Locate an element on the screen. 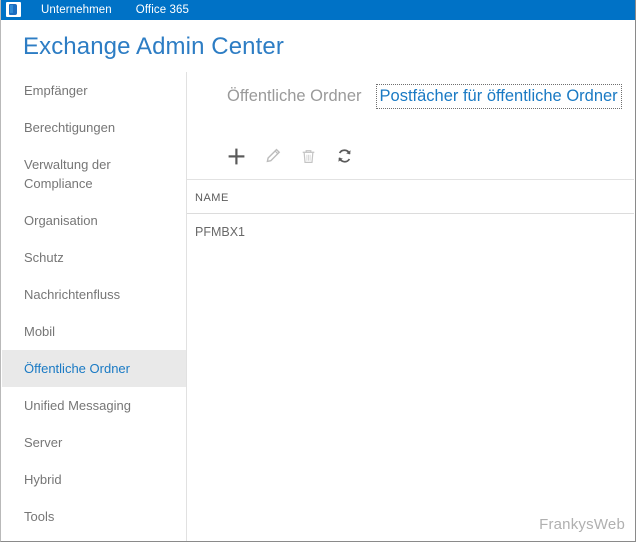 Image resolution: width=636 pixels, height=542 pixels. sidebar-item-nachrichtenfluss: Nachrichtenfluss is located at coordinates (94, 294).